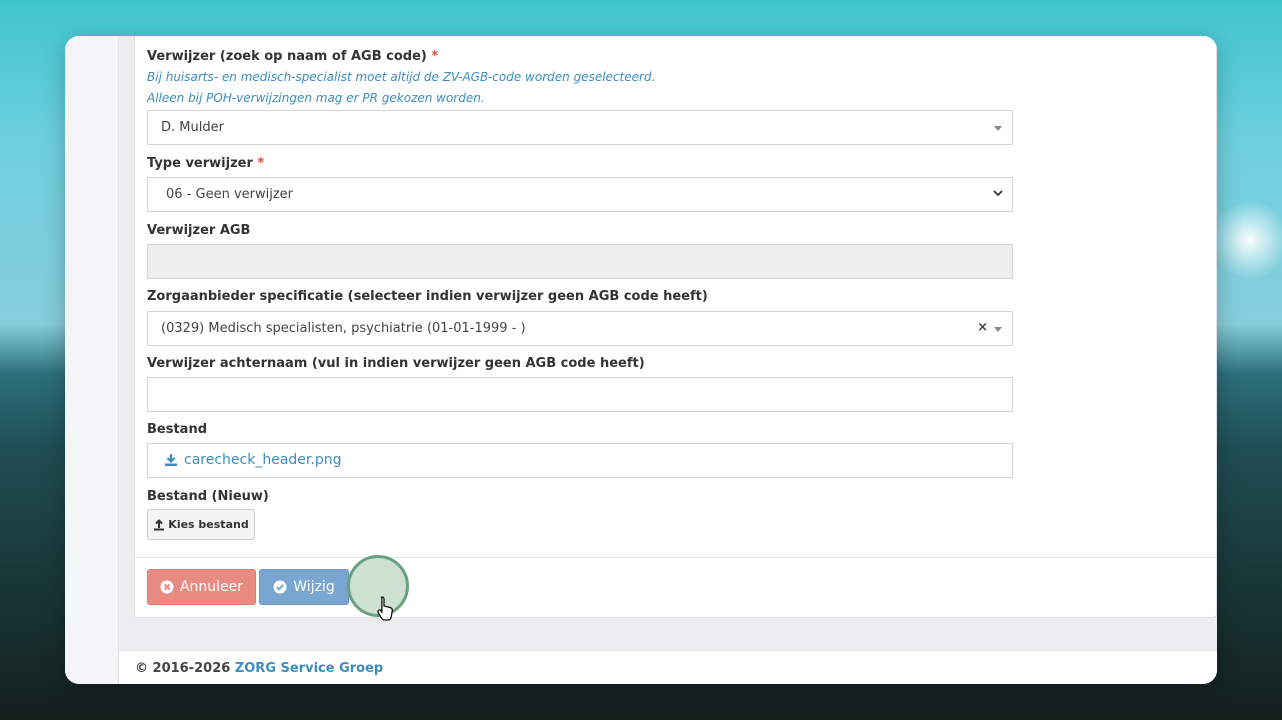 The image size is (1282, 720). I want to click on bestand-label: Bestand, so click(177, 429).